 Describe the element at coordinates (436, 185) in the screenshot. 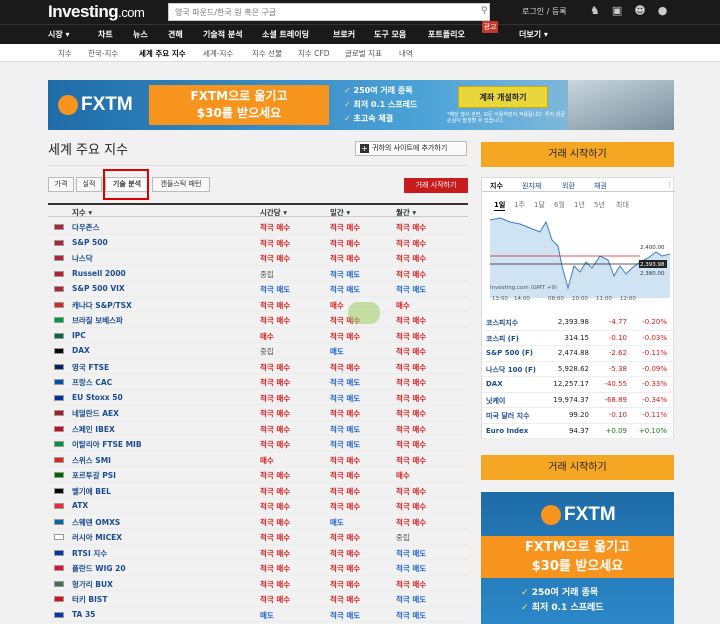

I see `start-trading-button: 거래 시작하기` at that location.